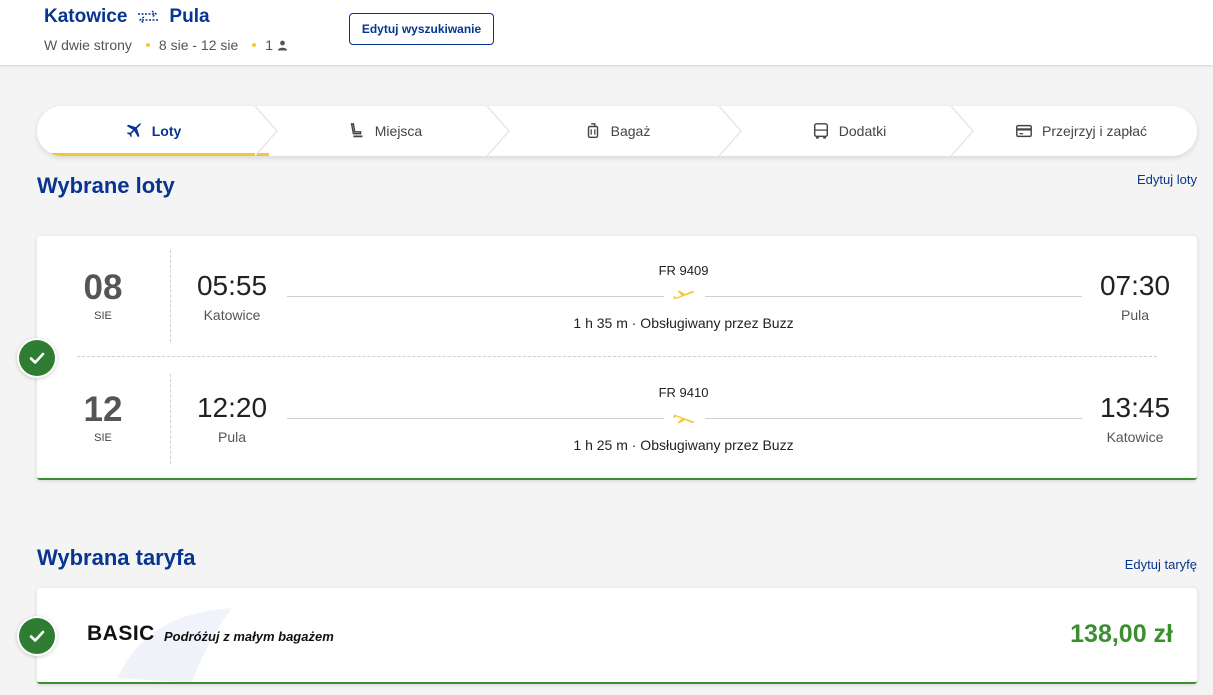  Describe the element at coordinates (820, 131) in the screenshot. I see `bus-icon` at that location.